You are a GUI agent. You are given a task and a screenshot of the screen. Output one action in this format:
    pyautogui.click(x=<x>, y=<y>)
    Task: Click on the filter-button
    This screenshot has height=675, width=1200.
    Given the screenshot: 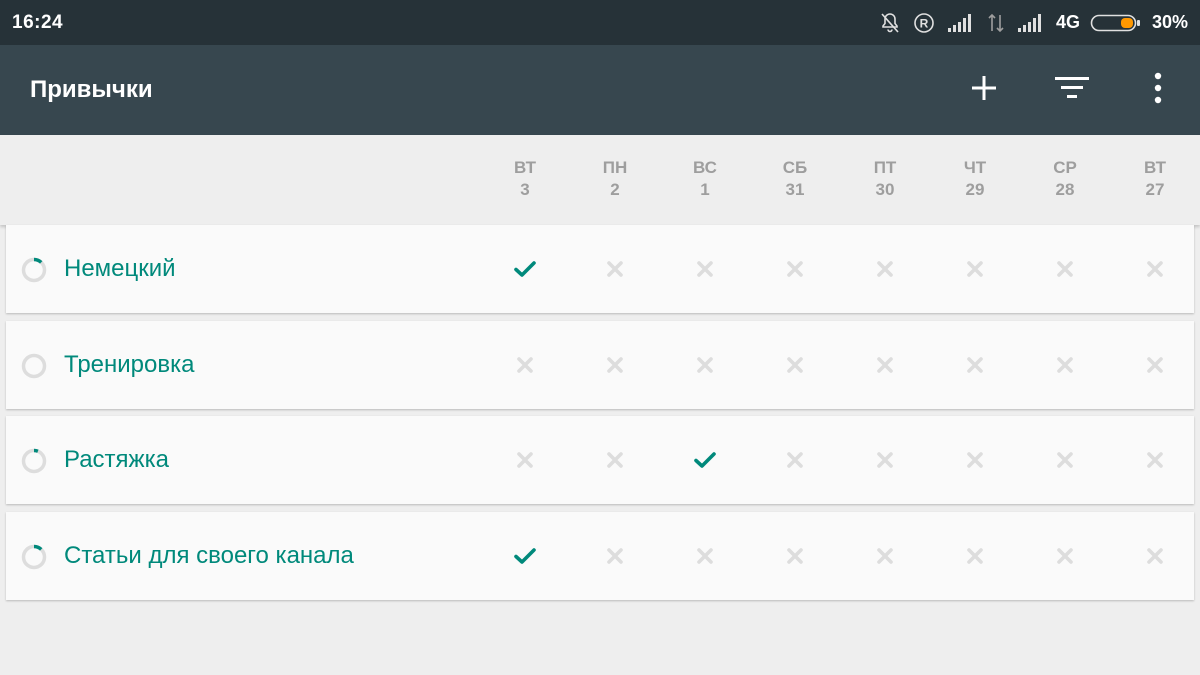 What is the action you would take?
    pyautogui.click(x=1072, y=90)
    